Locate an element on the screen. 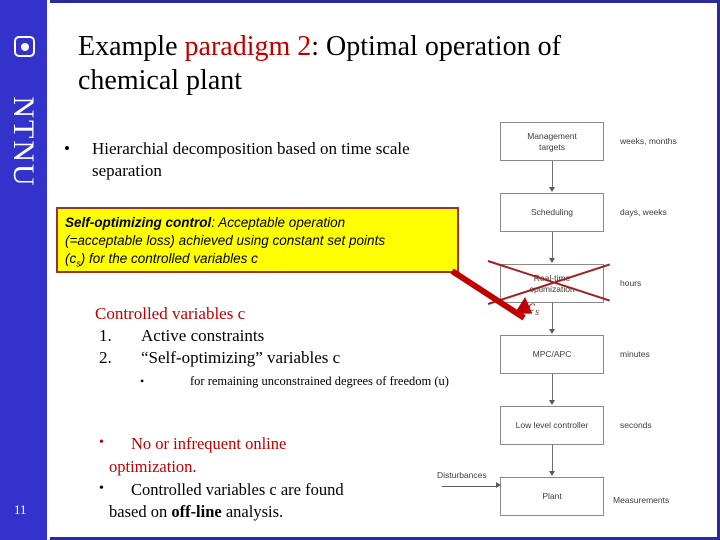 Image resolution: width=720 pixels, height=540 pixels. flow-arrow-2-icon is located at coordinates (552, 260).